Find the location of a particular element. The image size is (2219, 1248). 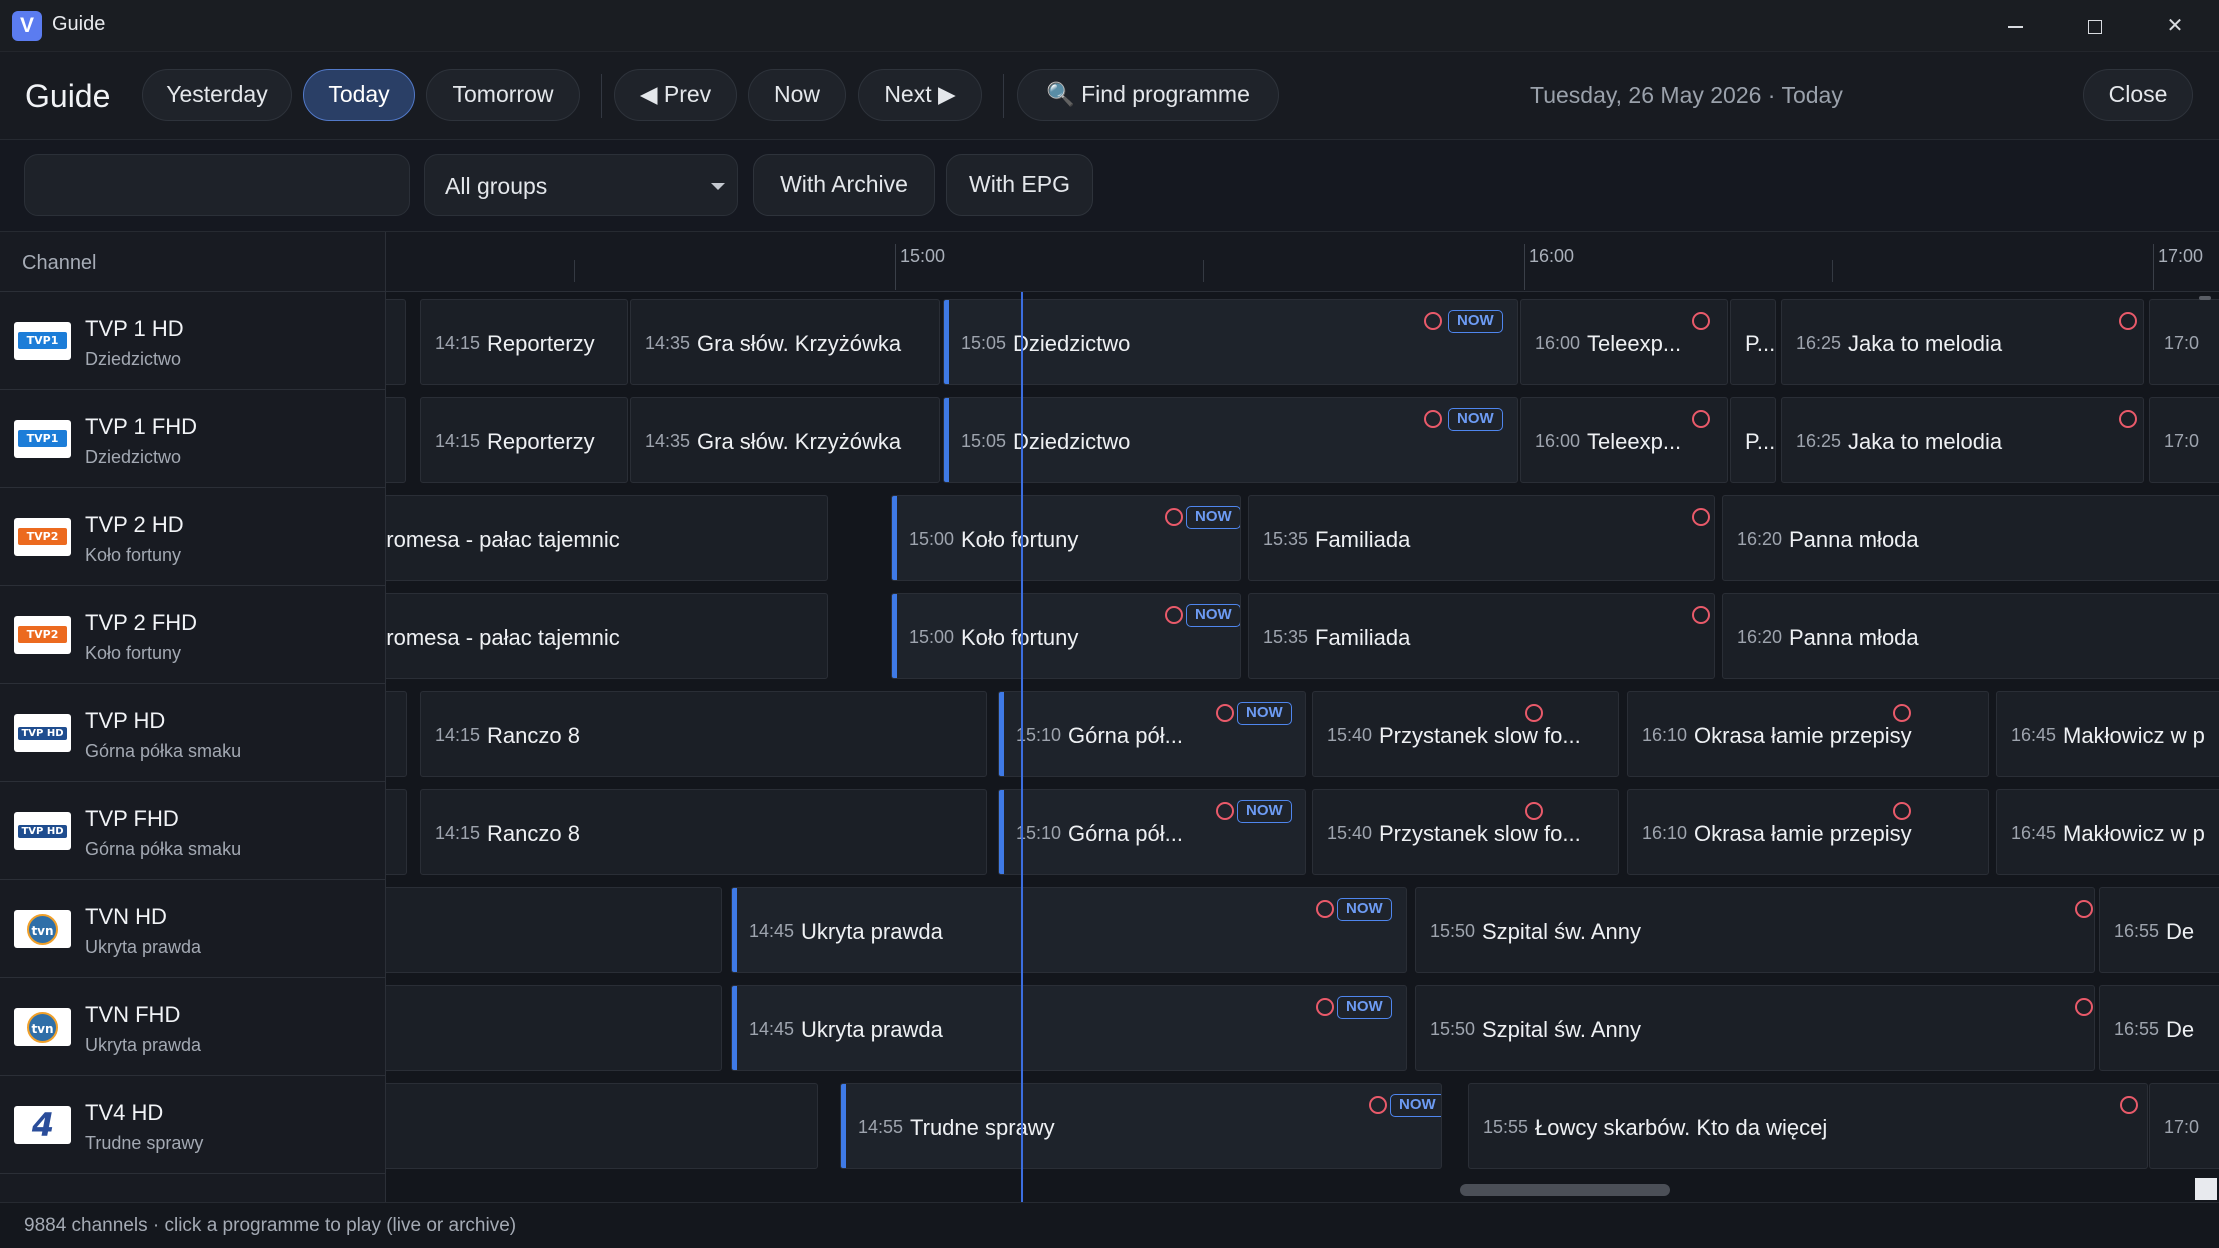

horizontal-scrollbar is located at coordinates (1565, 1190).